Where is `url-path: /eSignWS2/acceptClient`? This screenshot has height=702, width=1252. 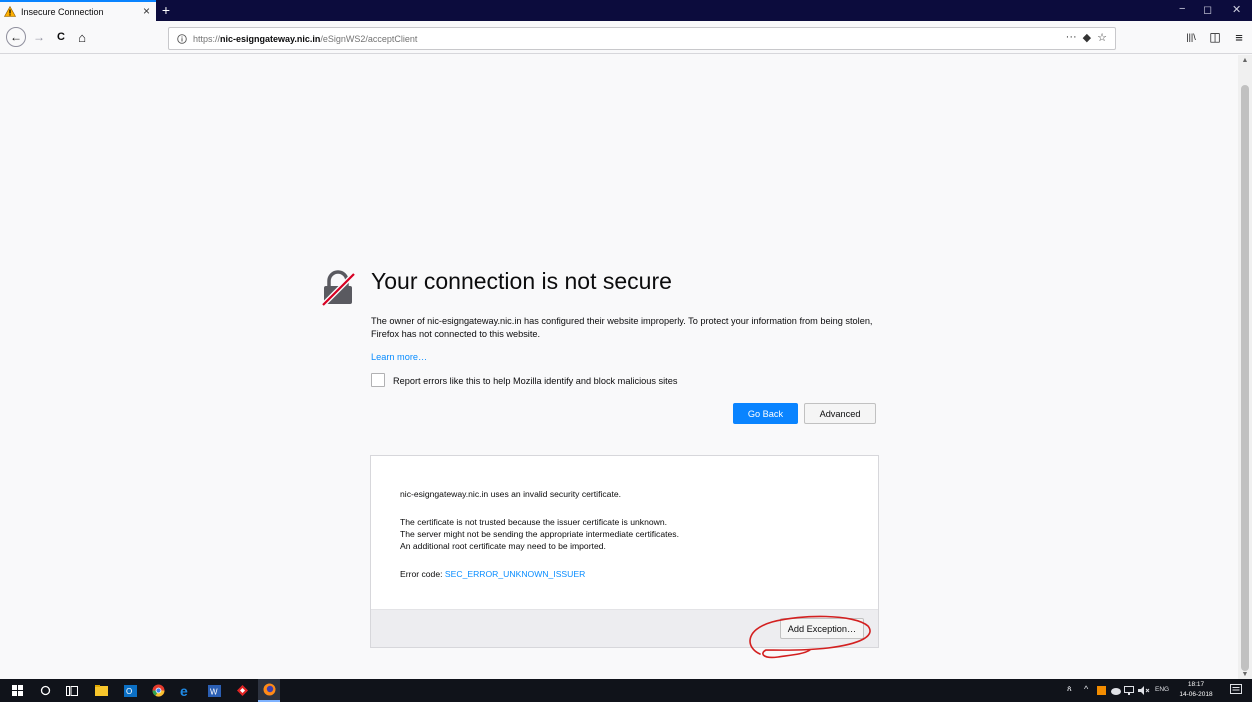 url-path: /eSignWS2/acceptClient is located at coordinates (369, 38).